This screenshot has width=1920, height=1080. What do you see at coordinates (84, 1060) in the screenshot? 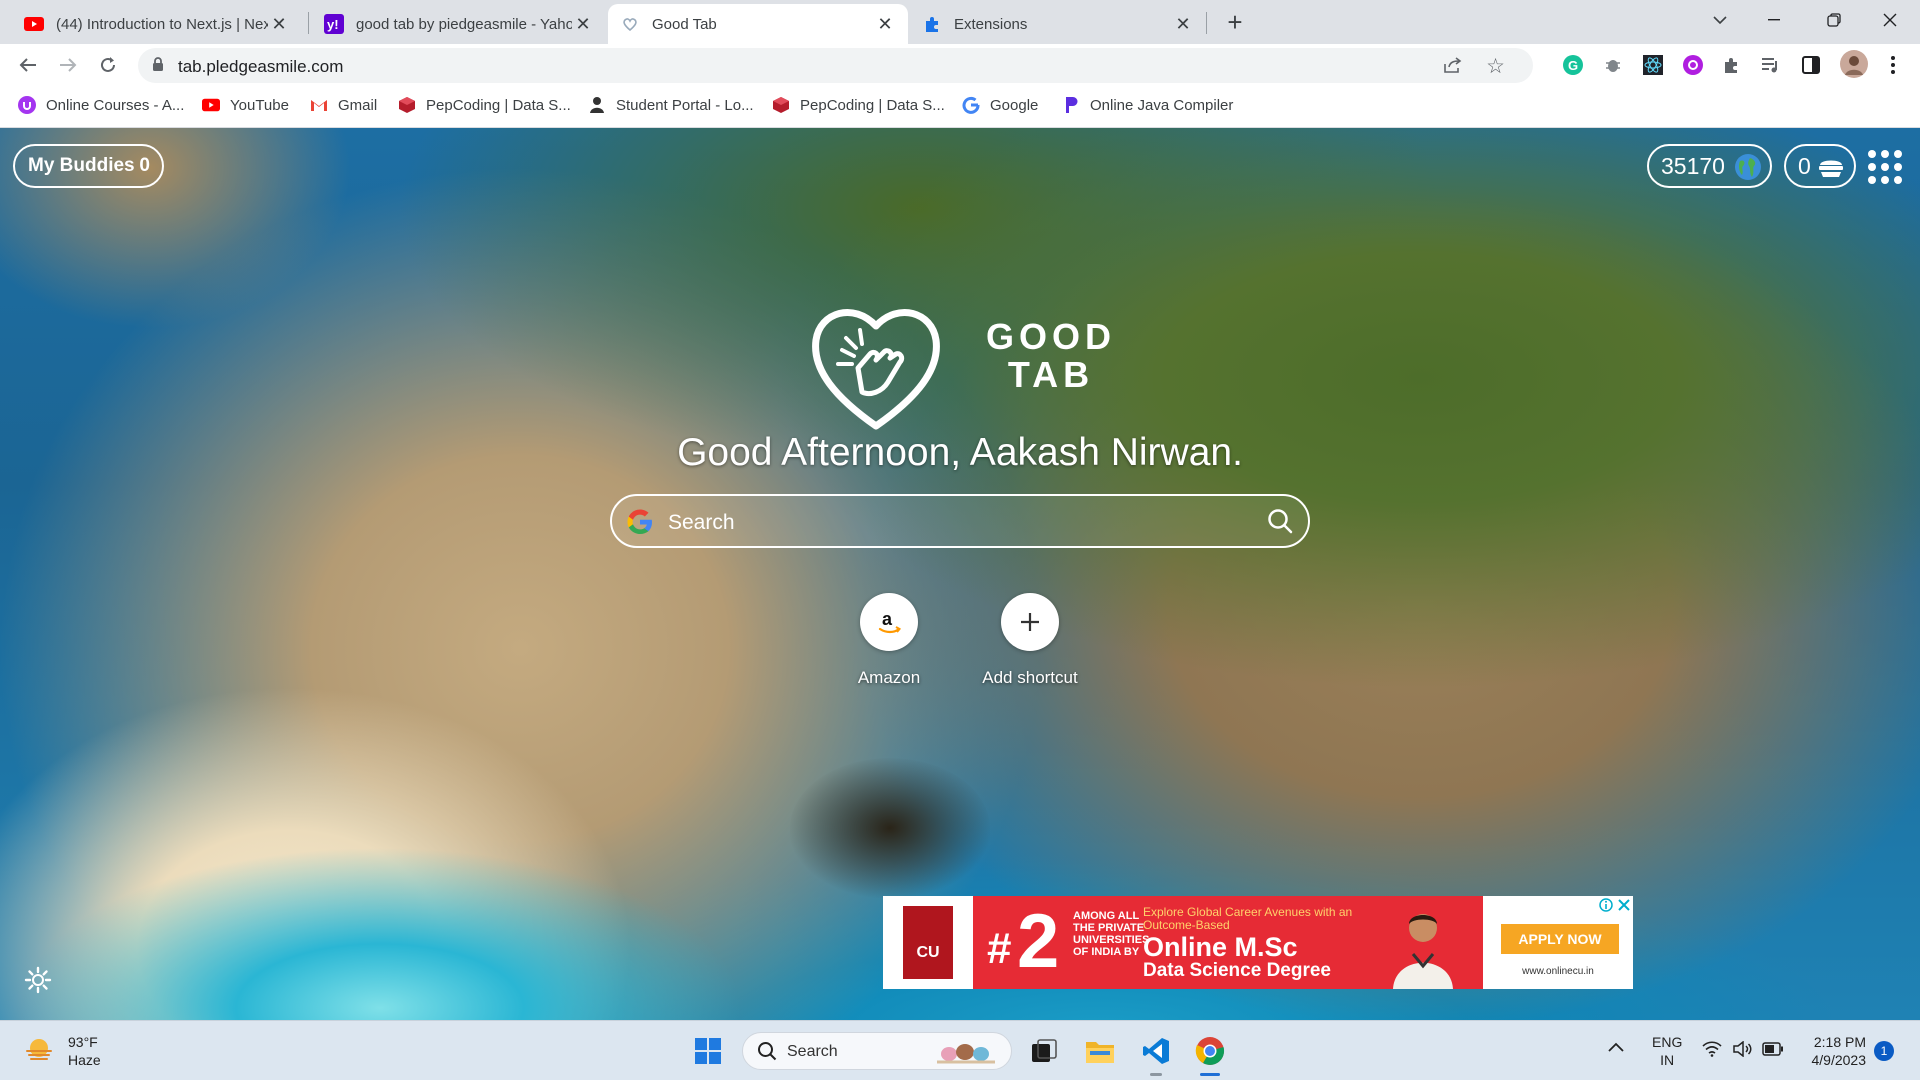
I see `weather-condition: Haze` at bounding box center [84, 1060].